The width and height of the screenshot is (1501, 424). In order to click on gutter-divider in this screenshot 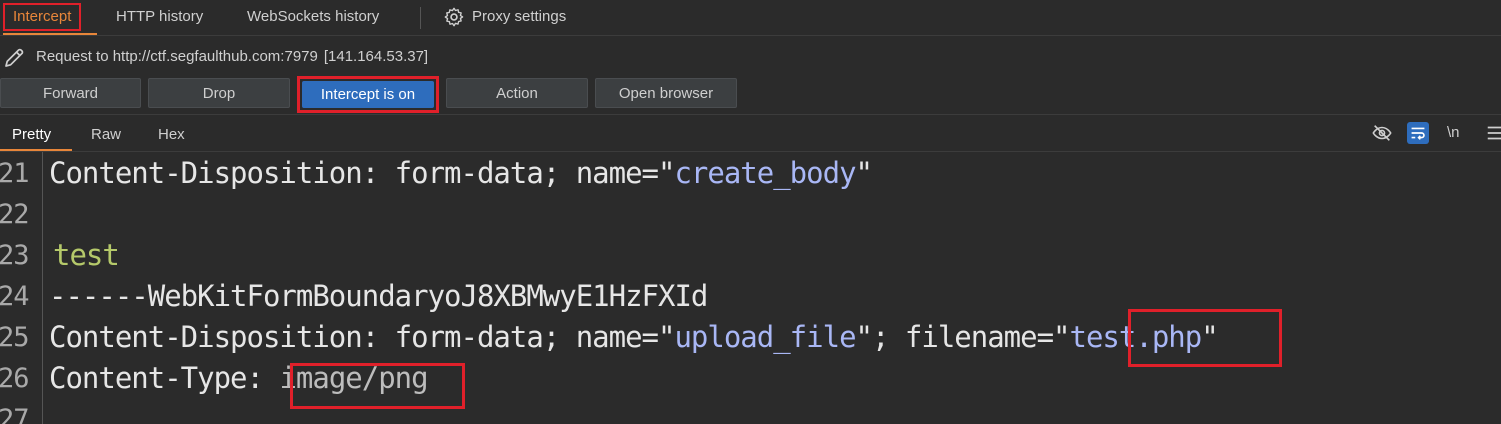, I will do `click(42, 288)`.